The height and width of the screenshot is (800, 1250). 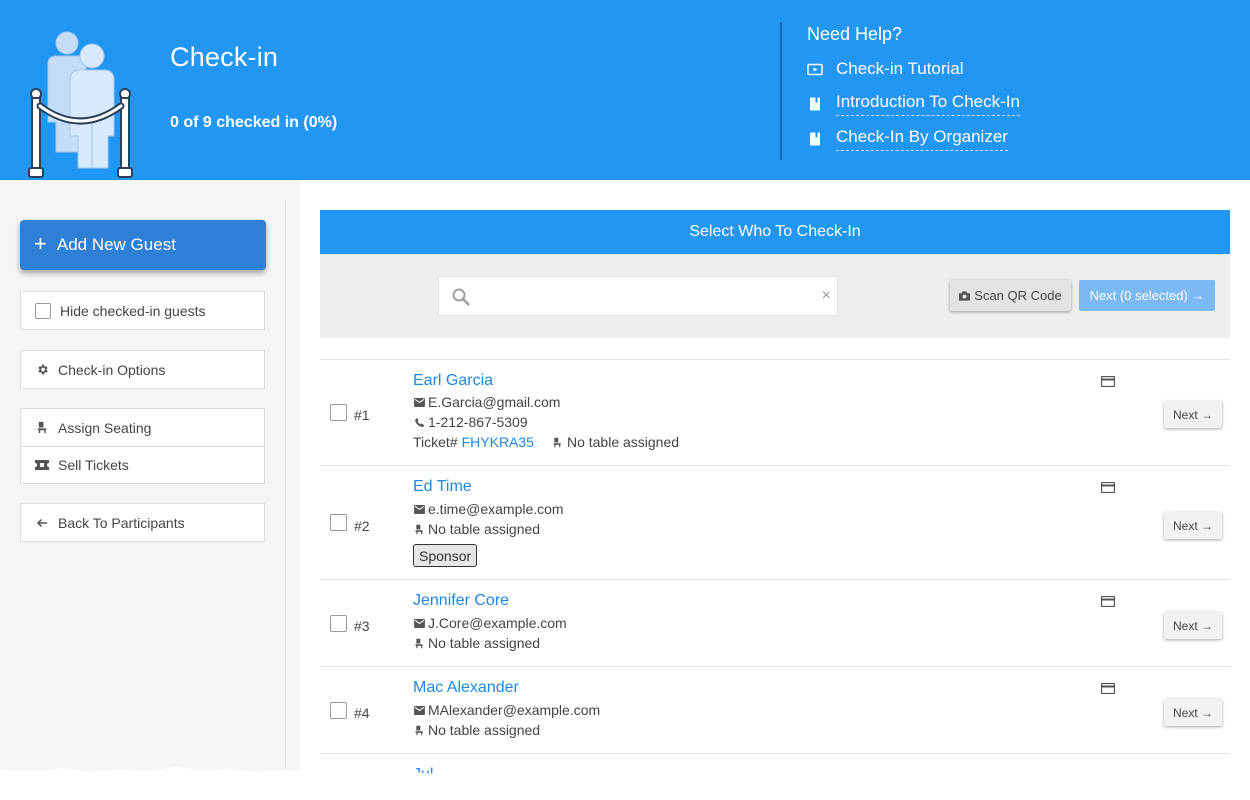 I want to click on help-link-label: Check-in Tutorial, so click(x=900, y=68).